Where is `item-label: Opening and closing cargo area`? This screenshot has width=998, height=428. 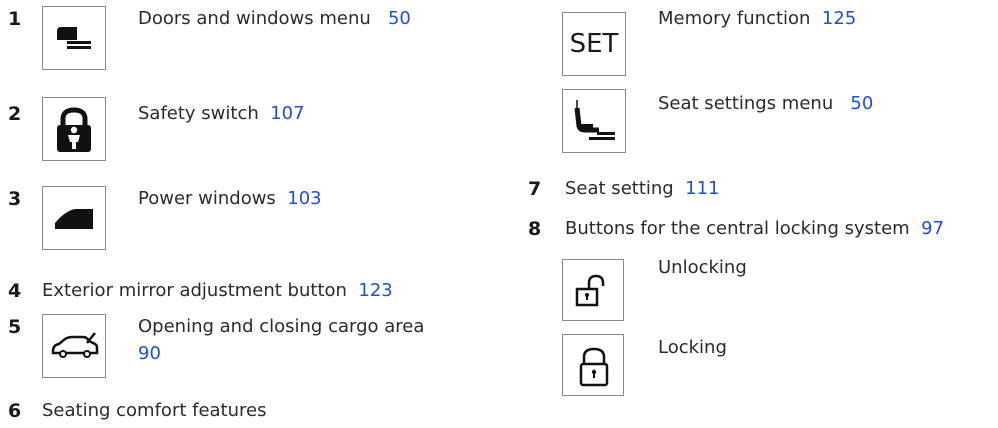
item-label: Opening and closing cargo area is located at coordinates (281, 326).